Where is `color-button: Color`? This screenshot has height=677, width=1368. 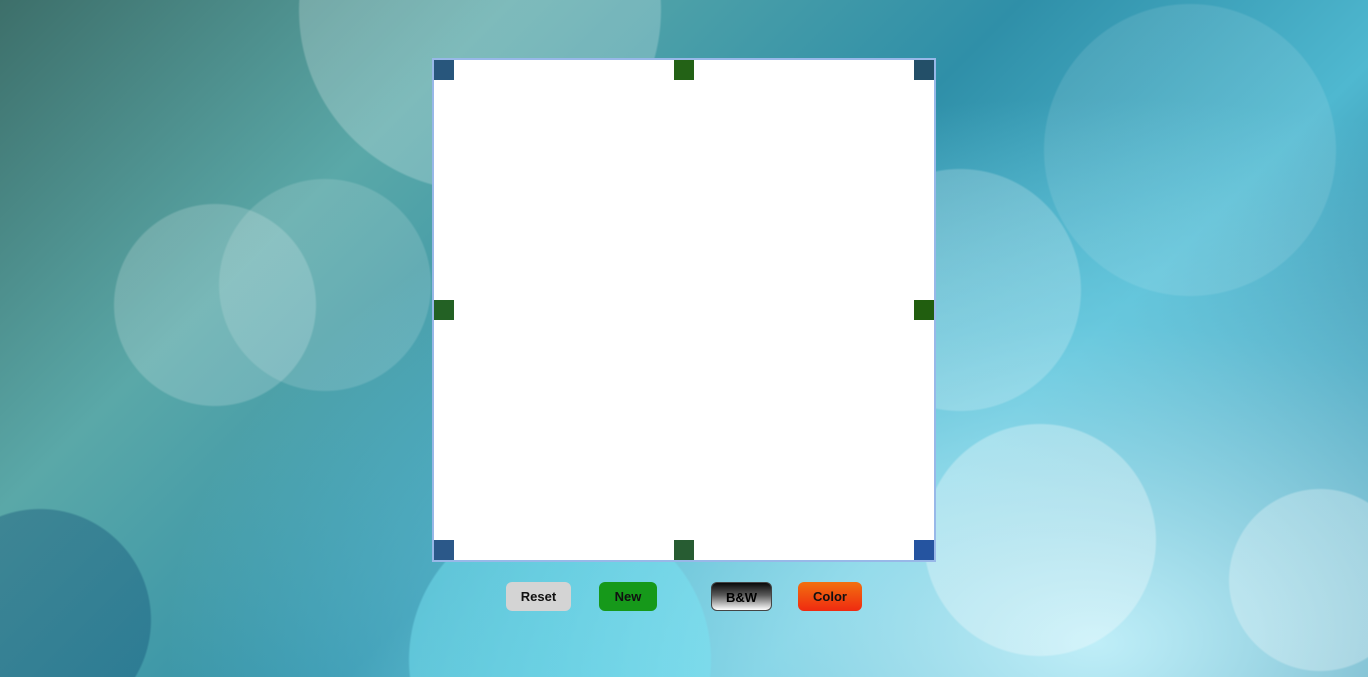
color-button: Color is located at coordinates (830, 596).